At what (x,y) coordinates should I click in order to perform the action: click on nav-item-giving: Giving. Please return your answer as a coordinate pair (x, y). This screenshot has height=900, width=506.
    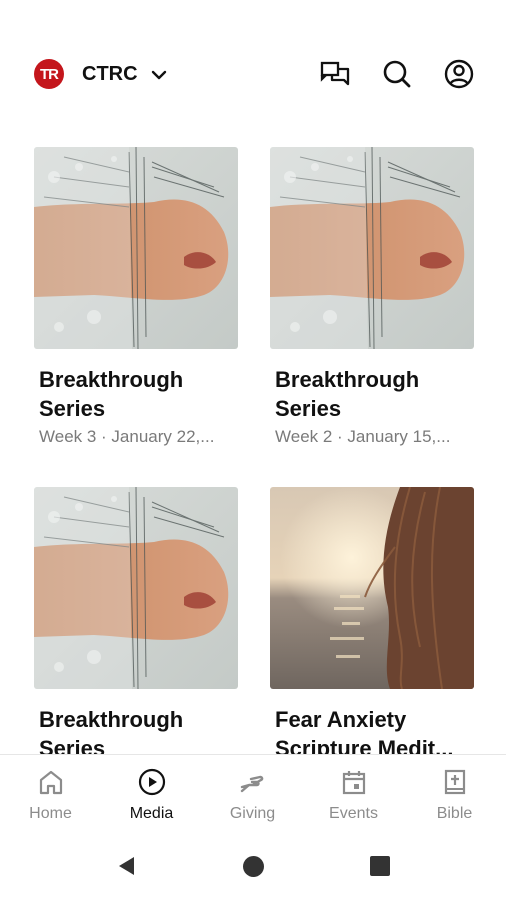
    Looking at the image, I should click on (252, 794).